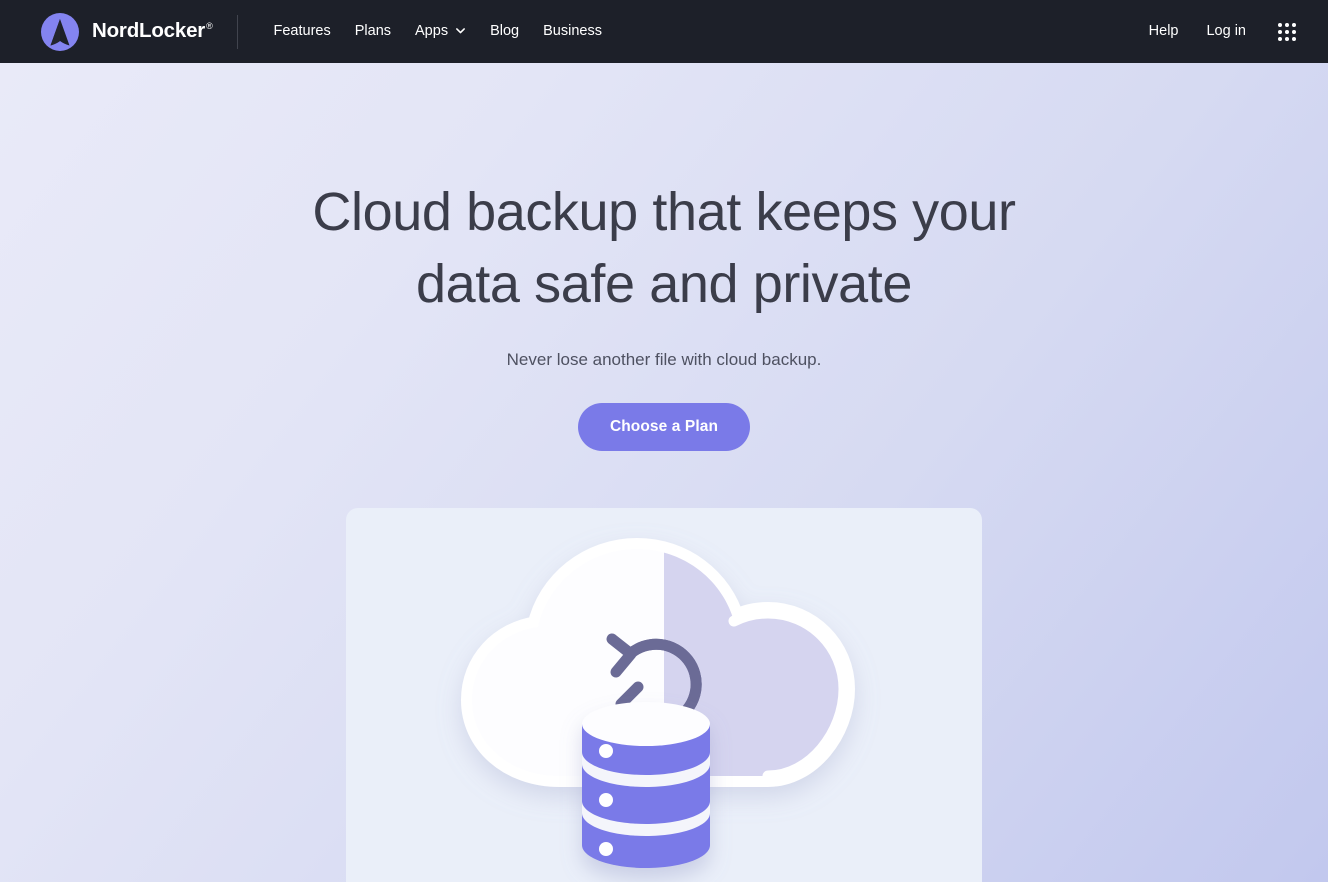 Image resolution: width=1328 pixels, height=882 pixels. Describe the element at coordinates (664, 284) in the screenshot. I see `page-title-line-2: data safe and private` at that location.